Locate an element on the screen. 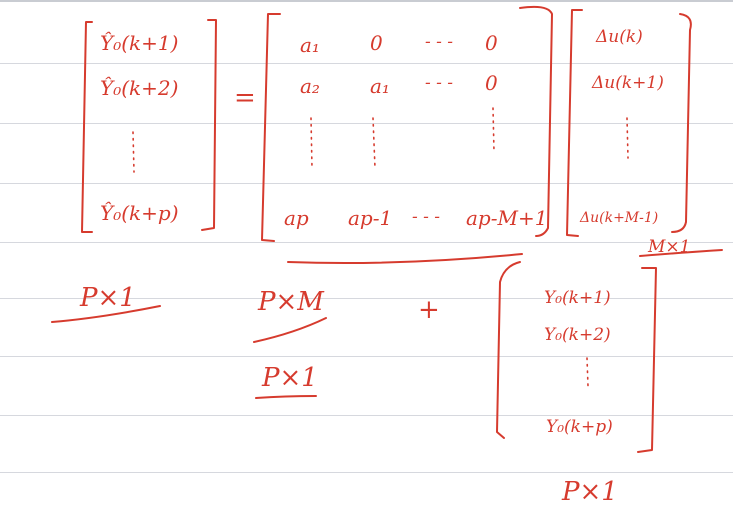 The height and width of the screenshot is (526, 733). matrix-col4-vertical-dots is located at coordinates (493, 130).